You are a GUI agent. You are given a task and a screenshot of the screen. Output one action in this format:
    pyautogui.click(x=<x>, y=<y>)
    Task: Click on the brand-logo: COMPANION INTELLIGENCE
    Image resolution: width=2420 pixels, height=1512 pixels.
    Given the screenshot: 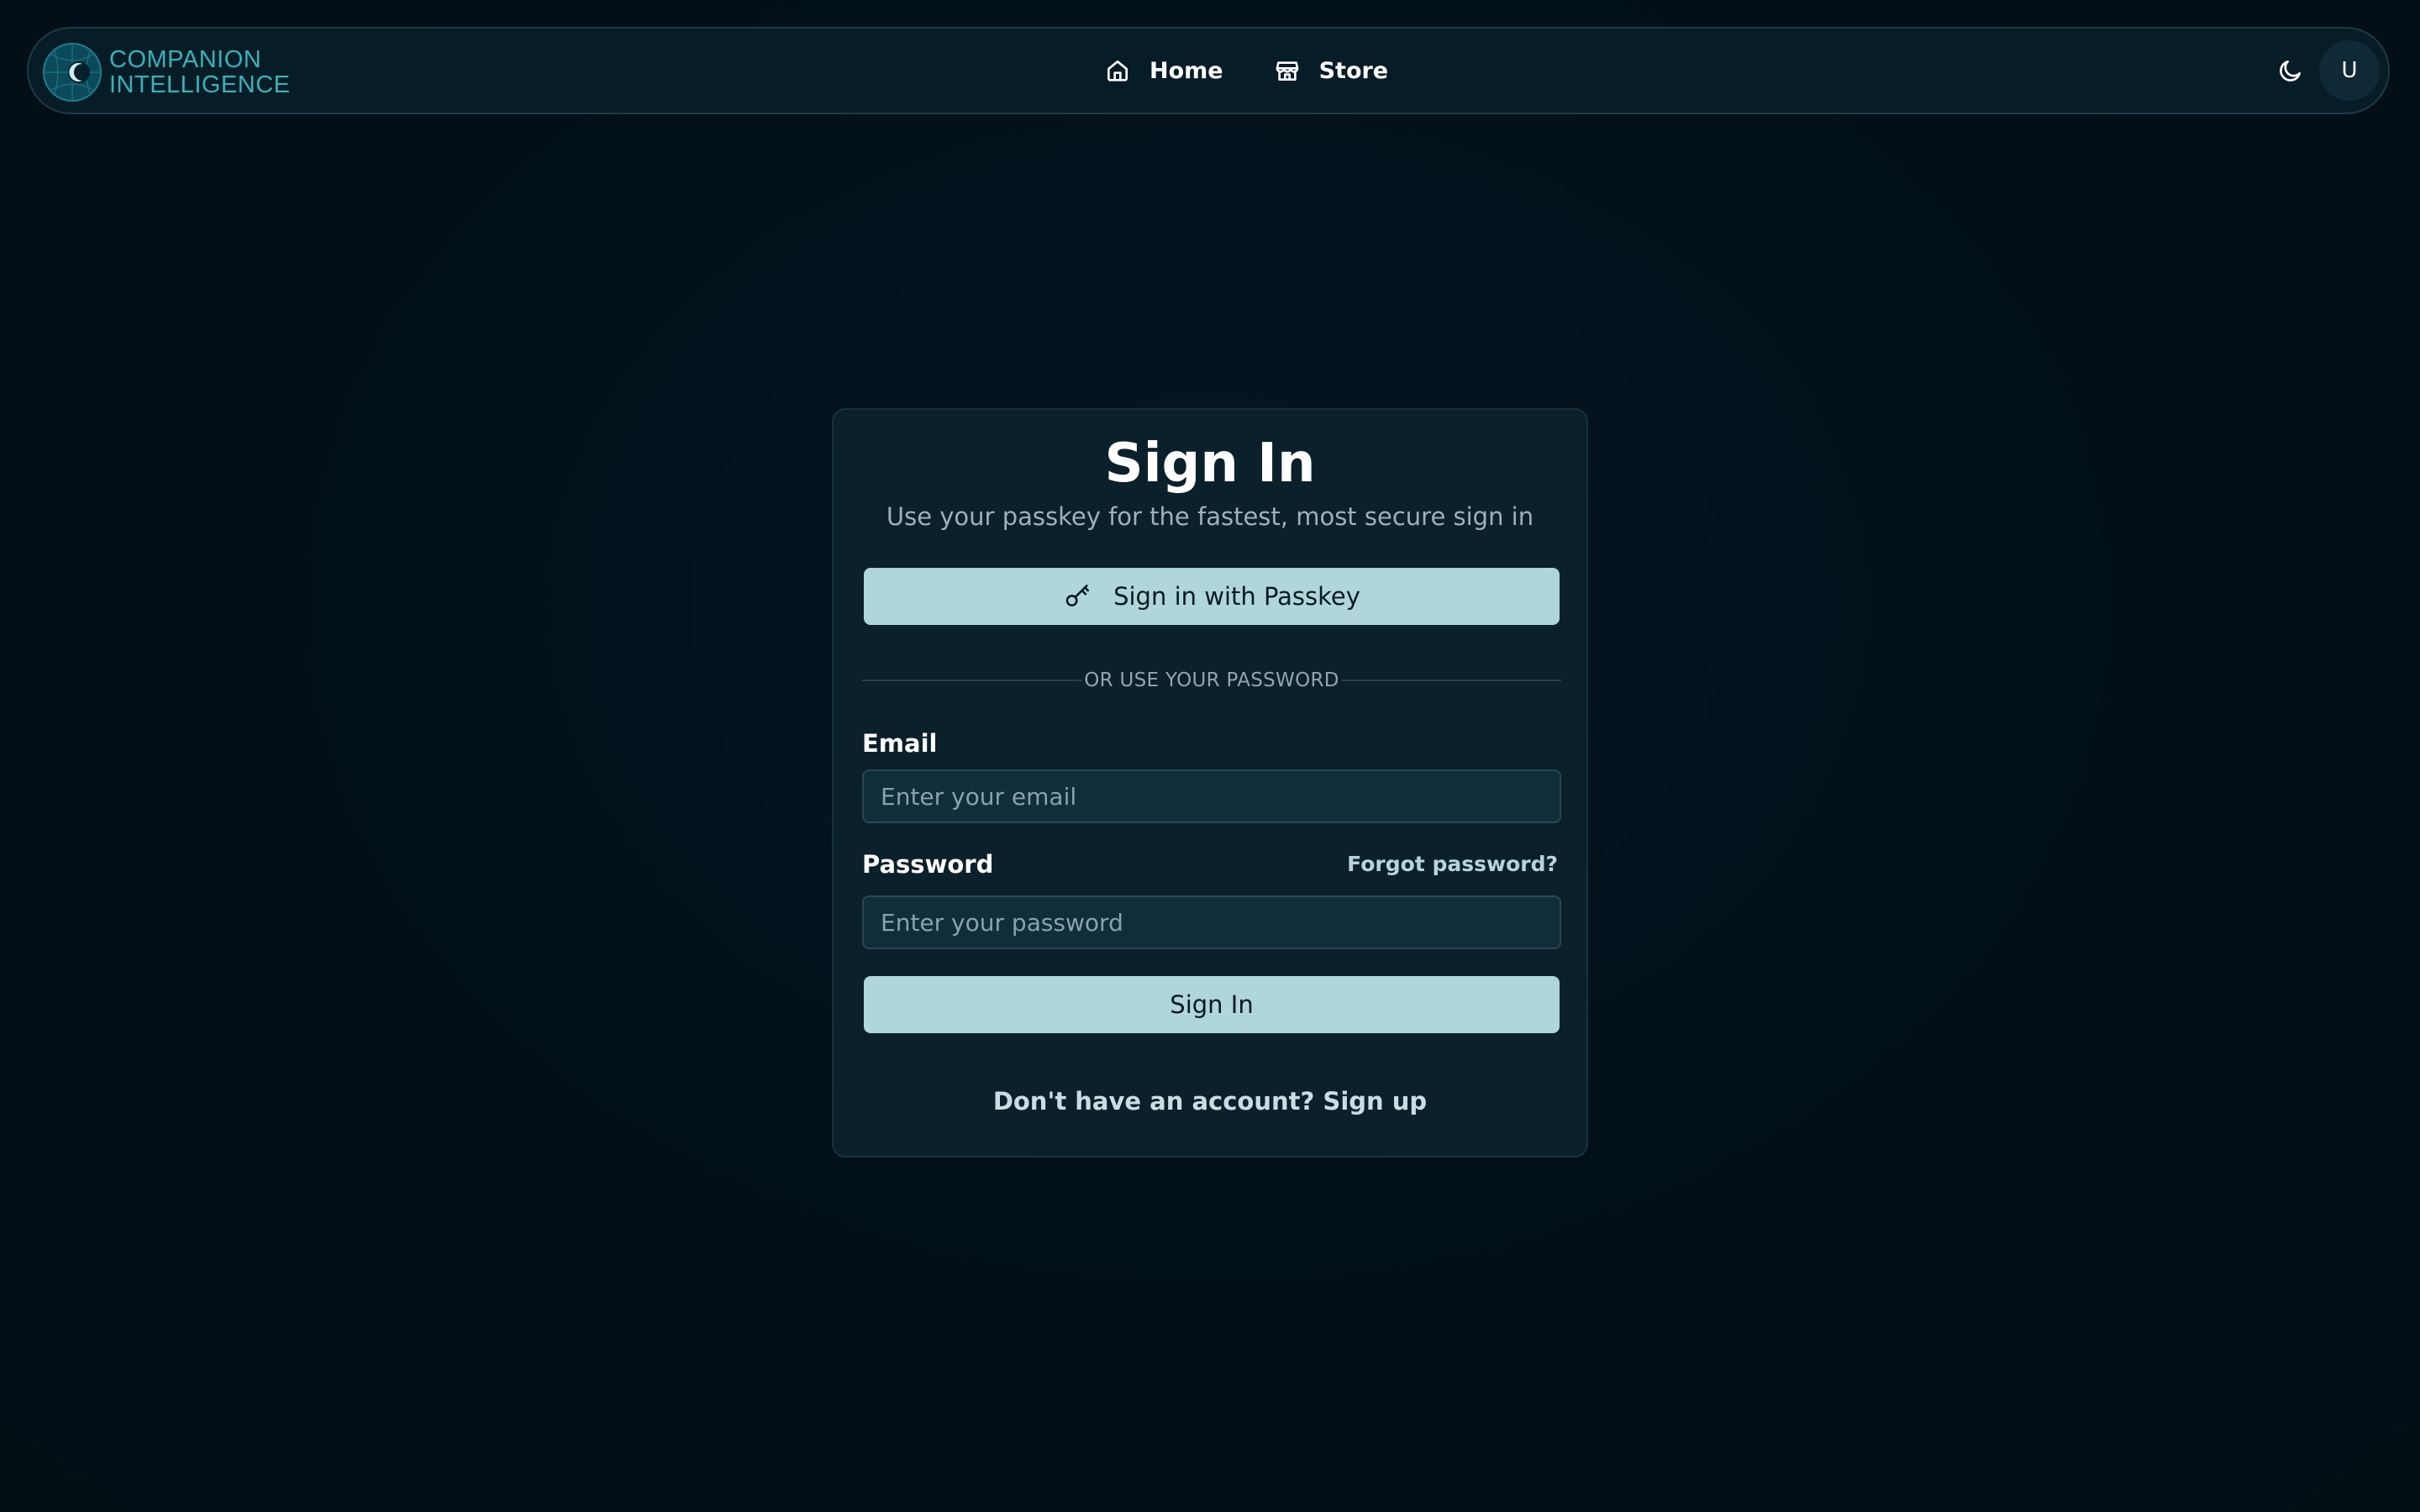 What is the action you would take?
    pyautogui.click(x=166, y=72)
    